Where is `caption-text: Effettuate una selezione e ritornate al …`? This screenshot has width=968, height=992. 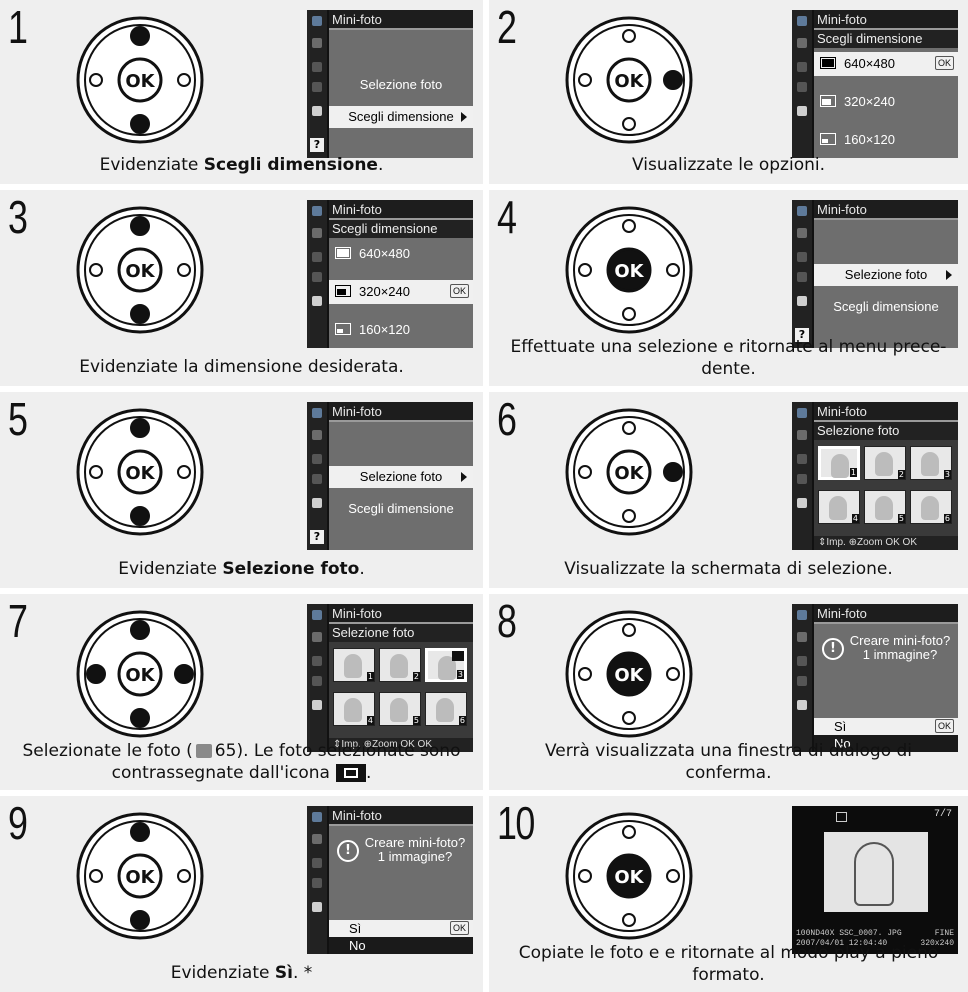
caption-text: Effettuate una selezione e ritornate al … is located at coordinates (728, 347).